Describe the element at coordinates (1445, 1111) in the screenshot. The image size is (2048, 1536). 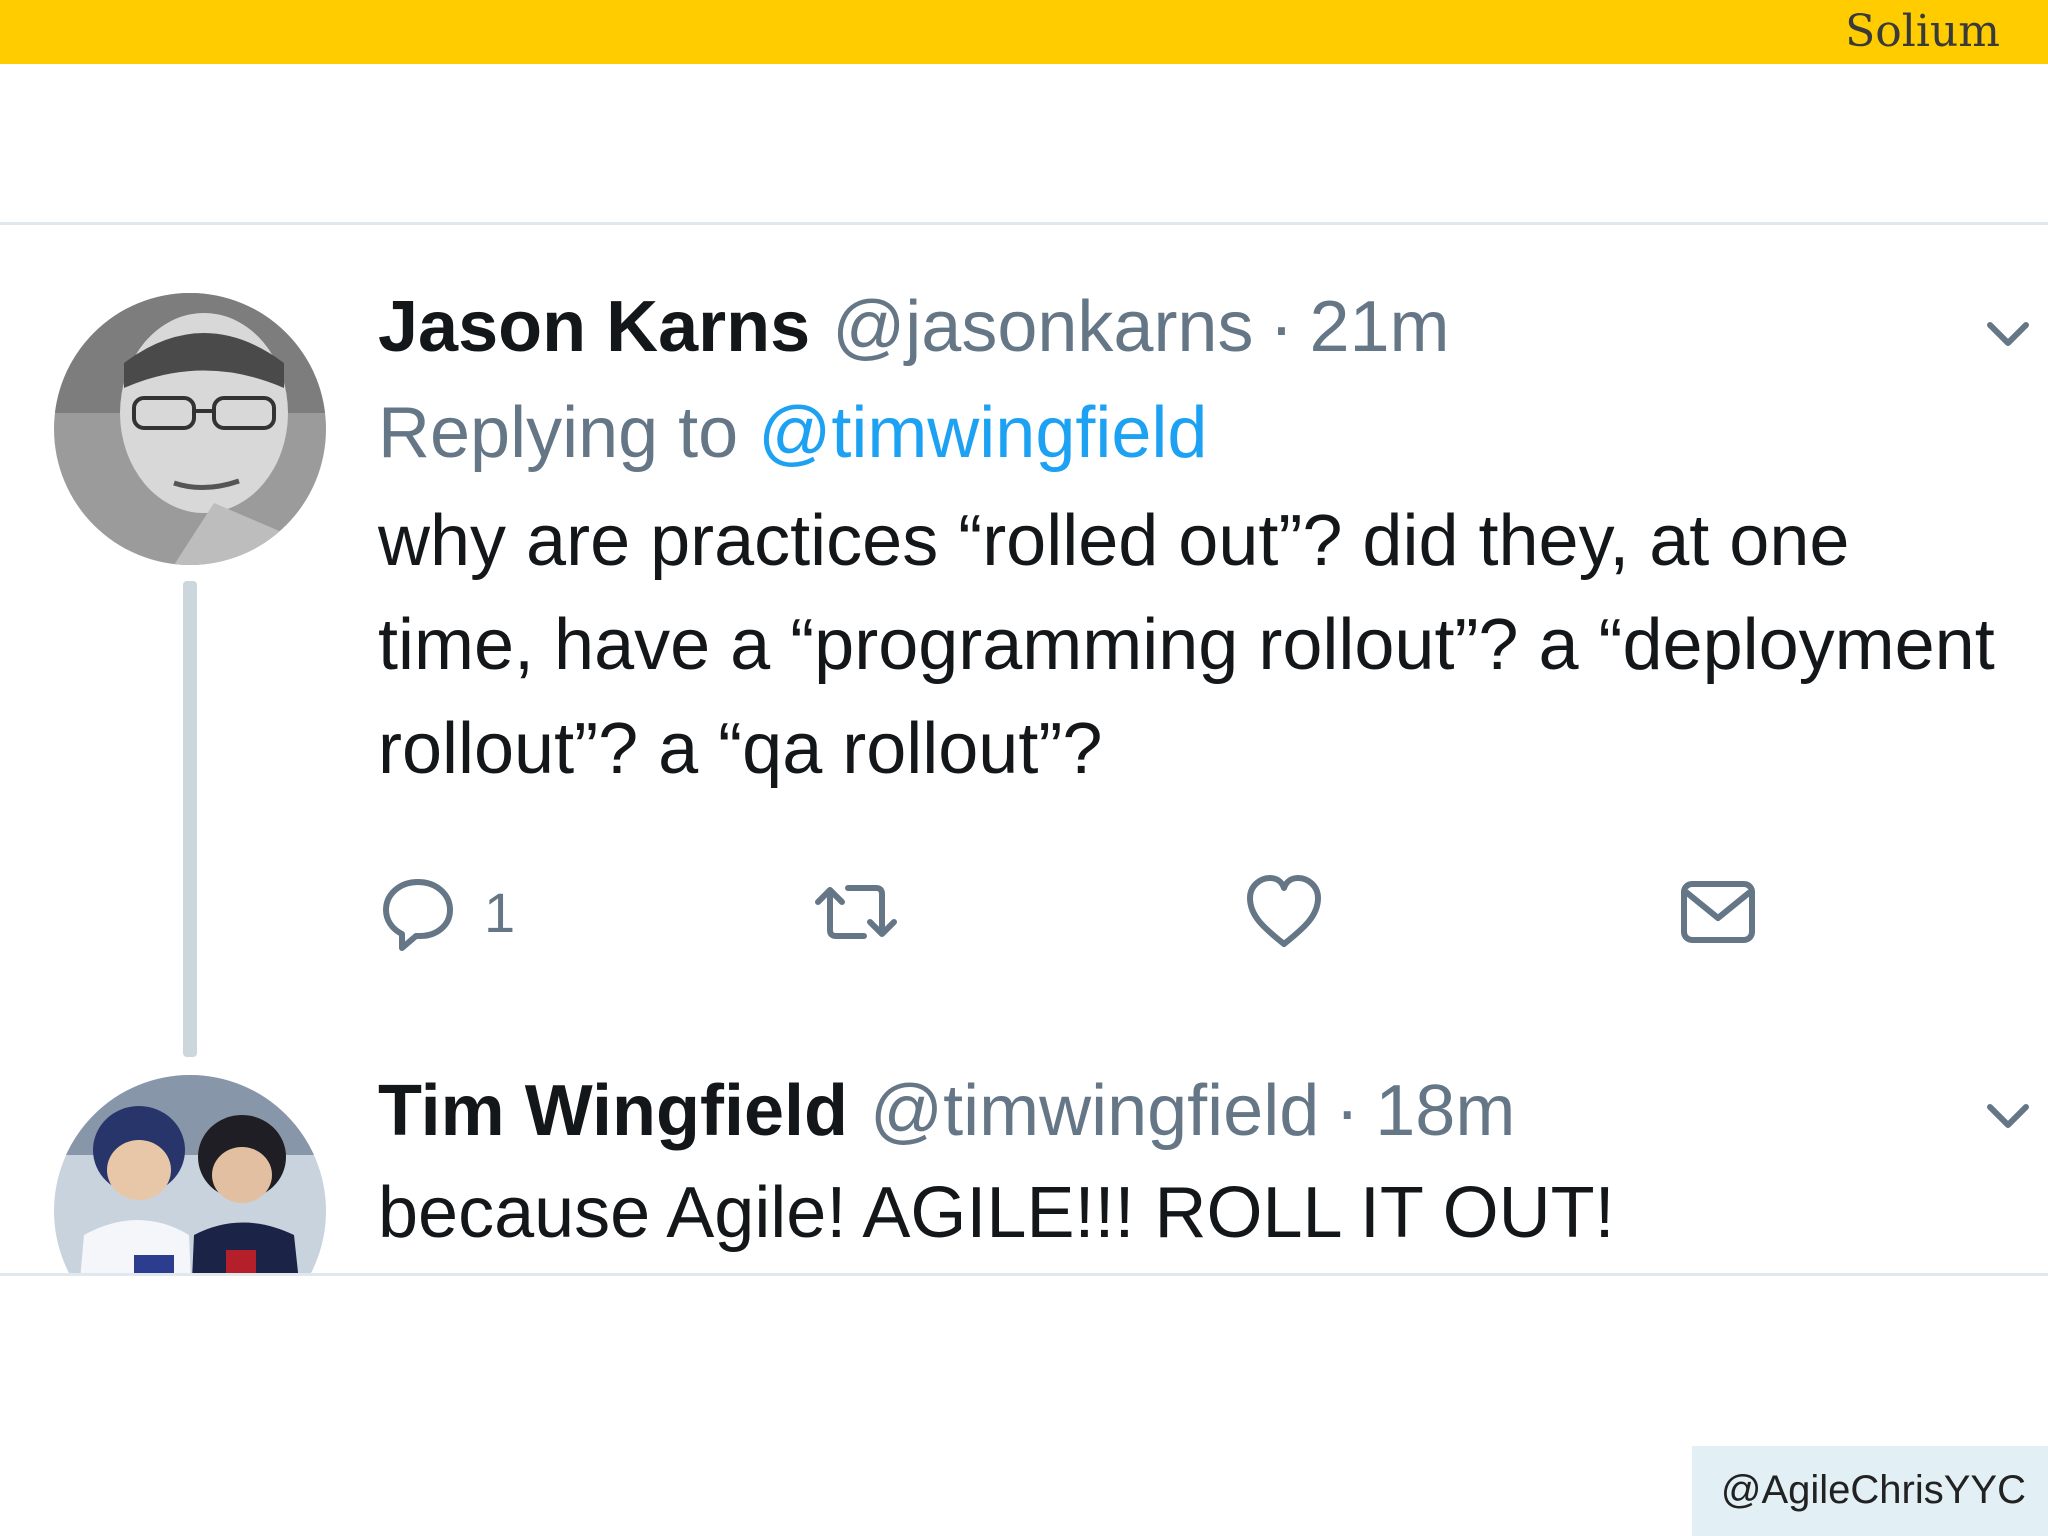
I see `tweet-timestamp: 18m` at that location.